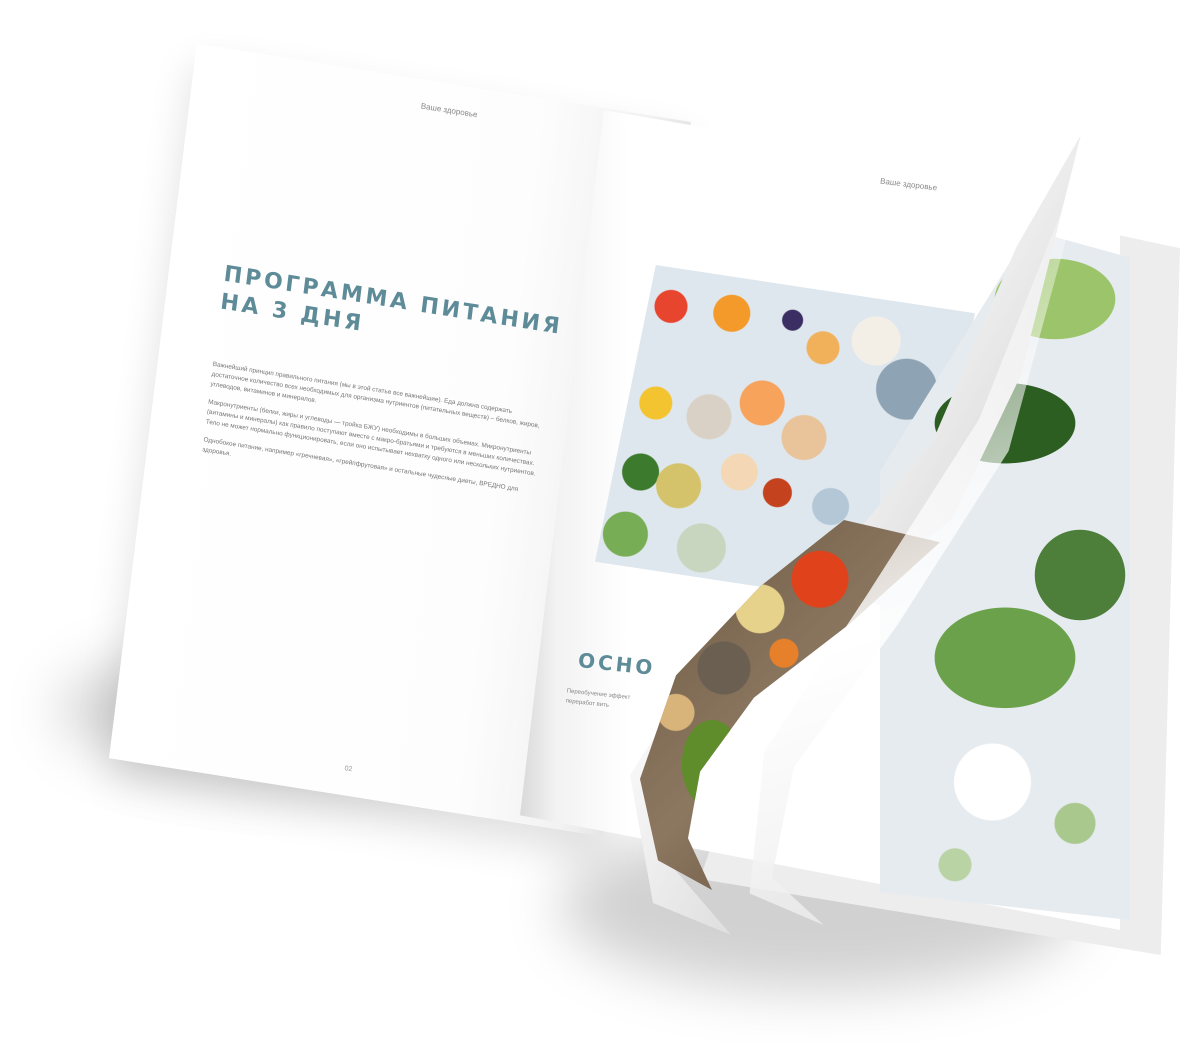 The height and width of the screenshot is (1043, 1191). What do you see at coordinates (348, 769) in the screenshot?
I see `page-number: 02` at bounding box center [348, 769].